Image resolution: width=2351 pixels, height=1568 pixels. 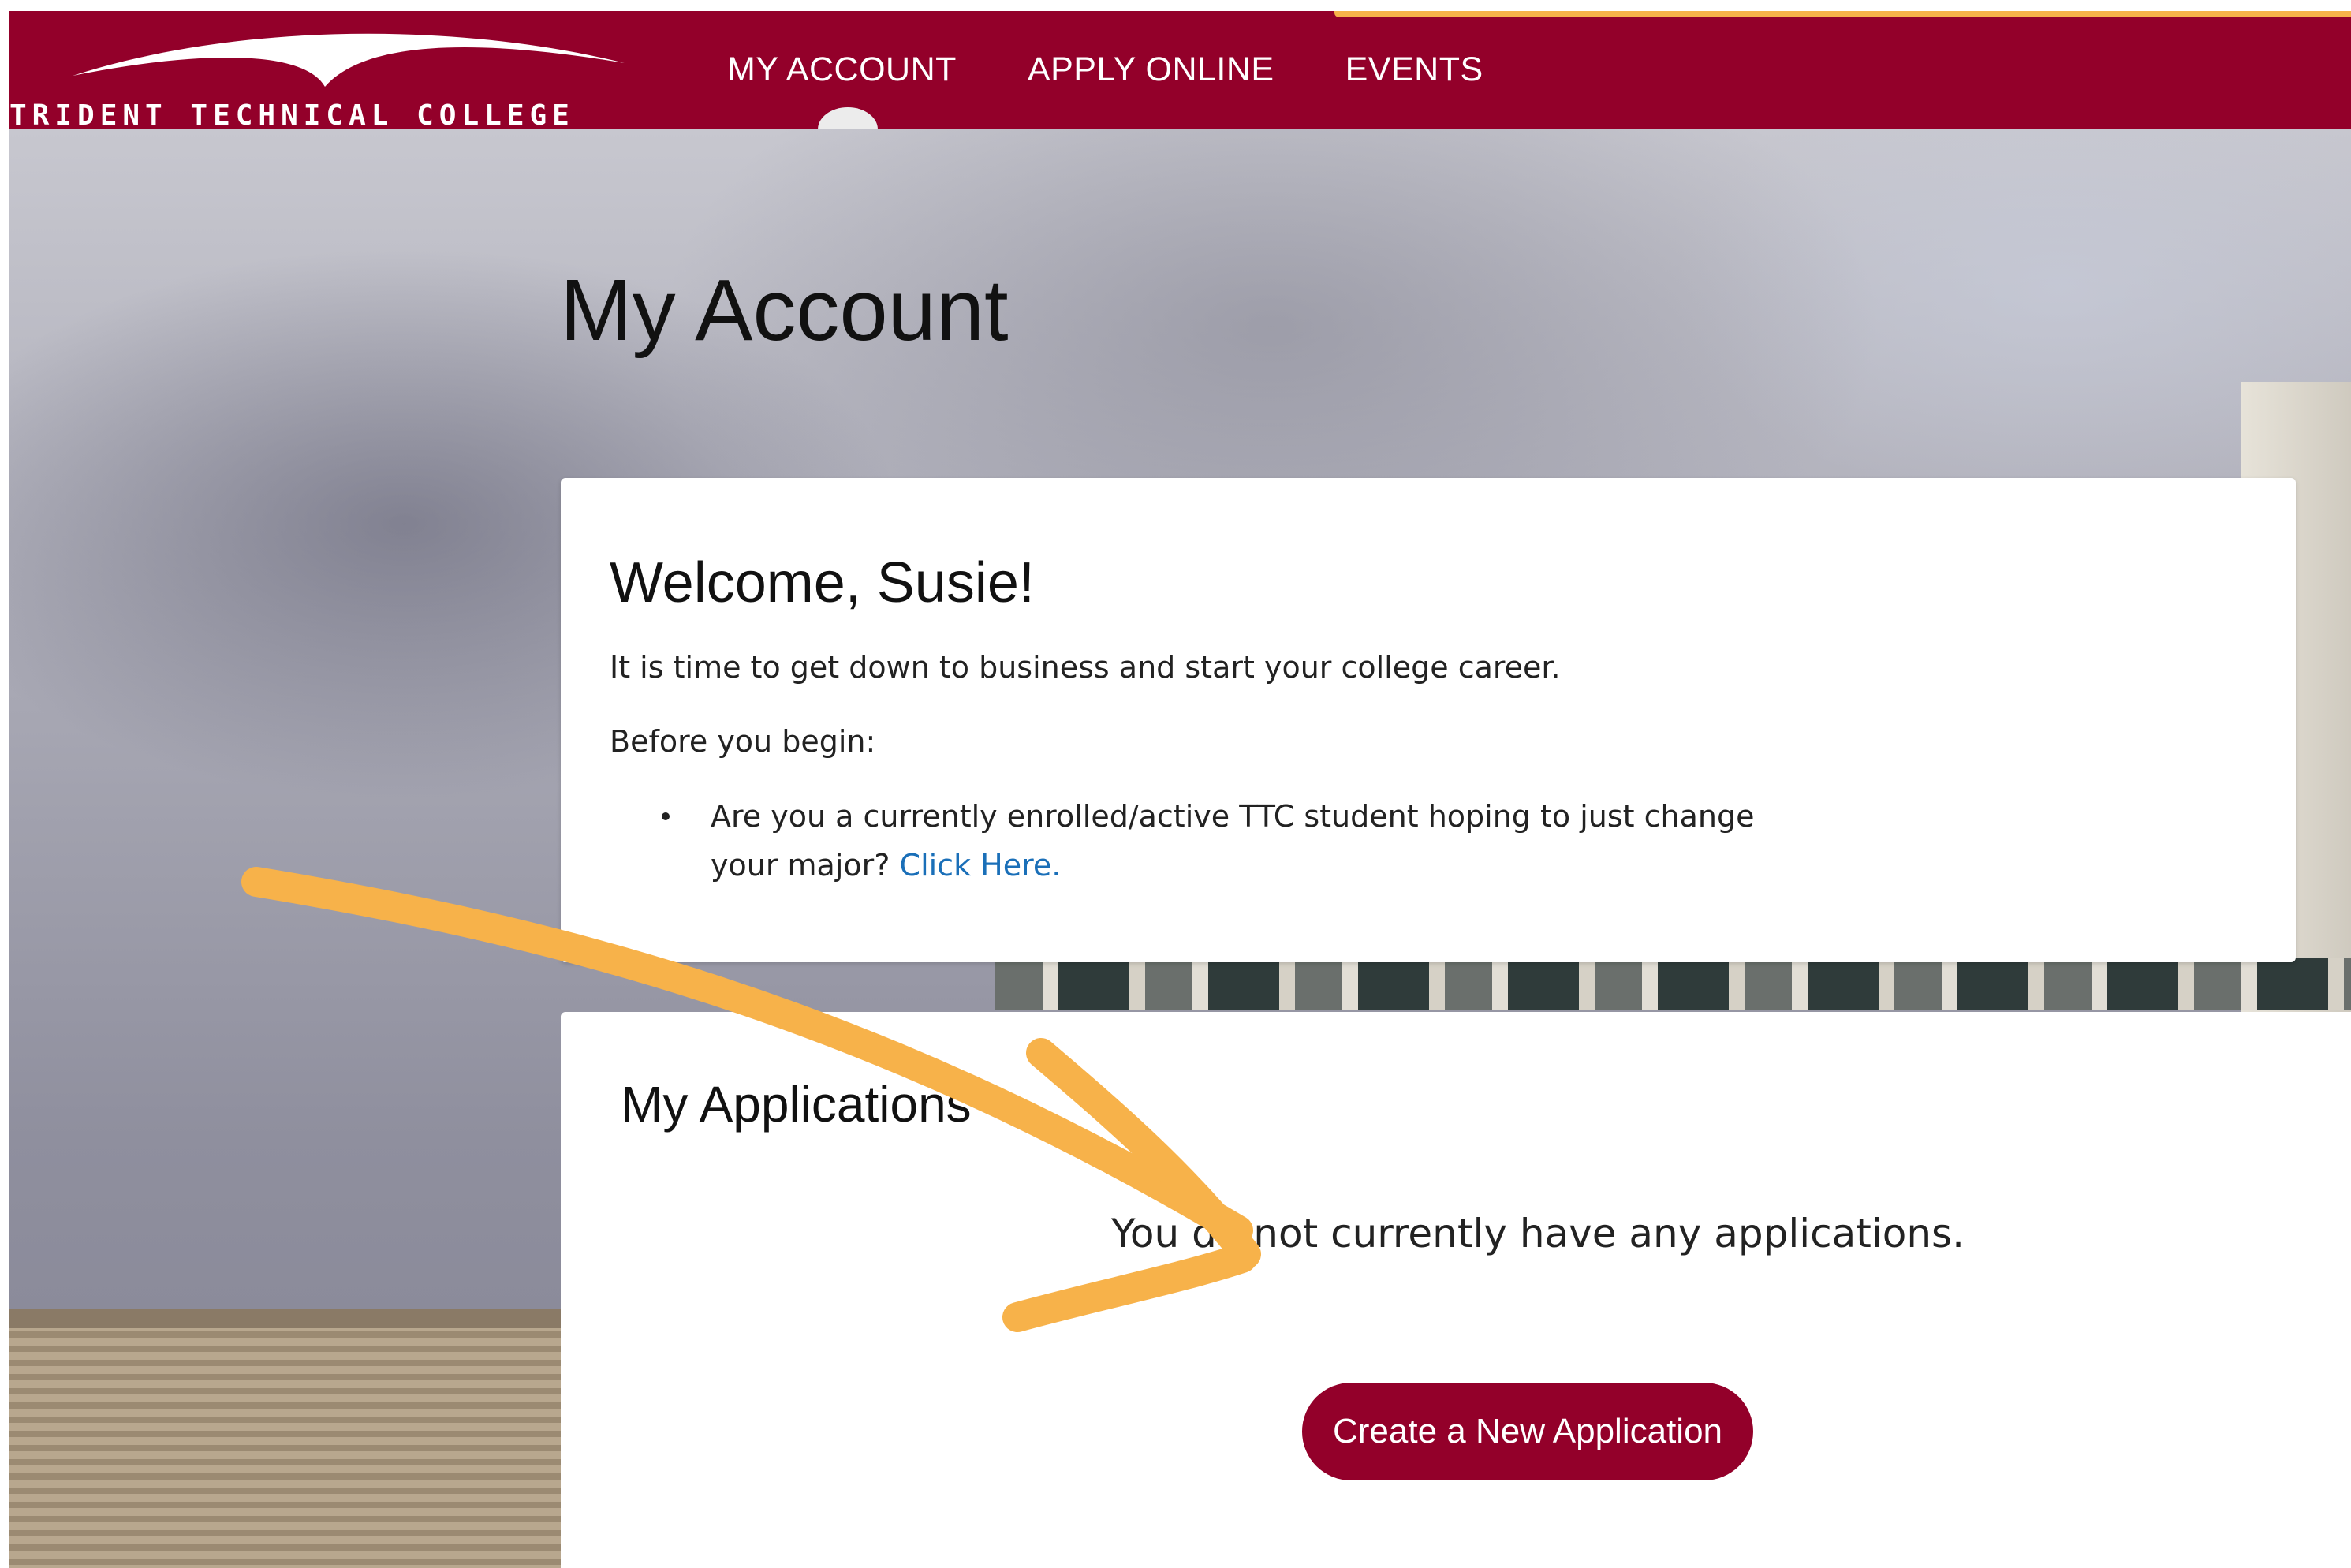 What do you see at coordinates (981, 865) in the screenshot?
I see `click-here-link: Click Here.` at bounding box center [981, 865].